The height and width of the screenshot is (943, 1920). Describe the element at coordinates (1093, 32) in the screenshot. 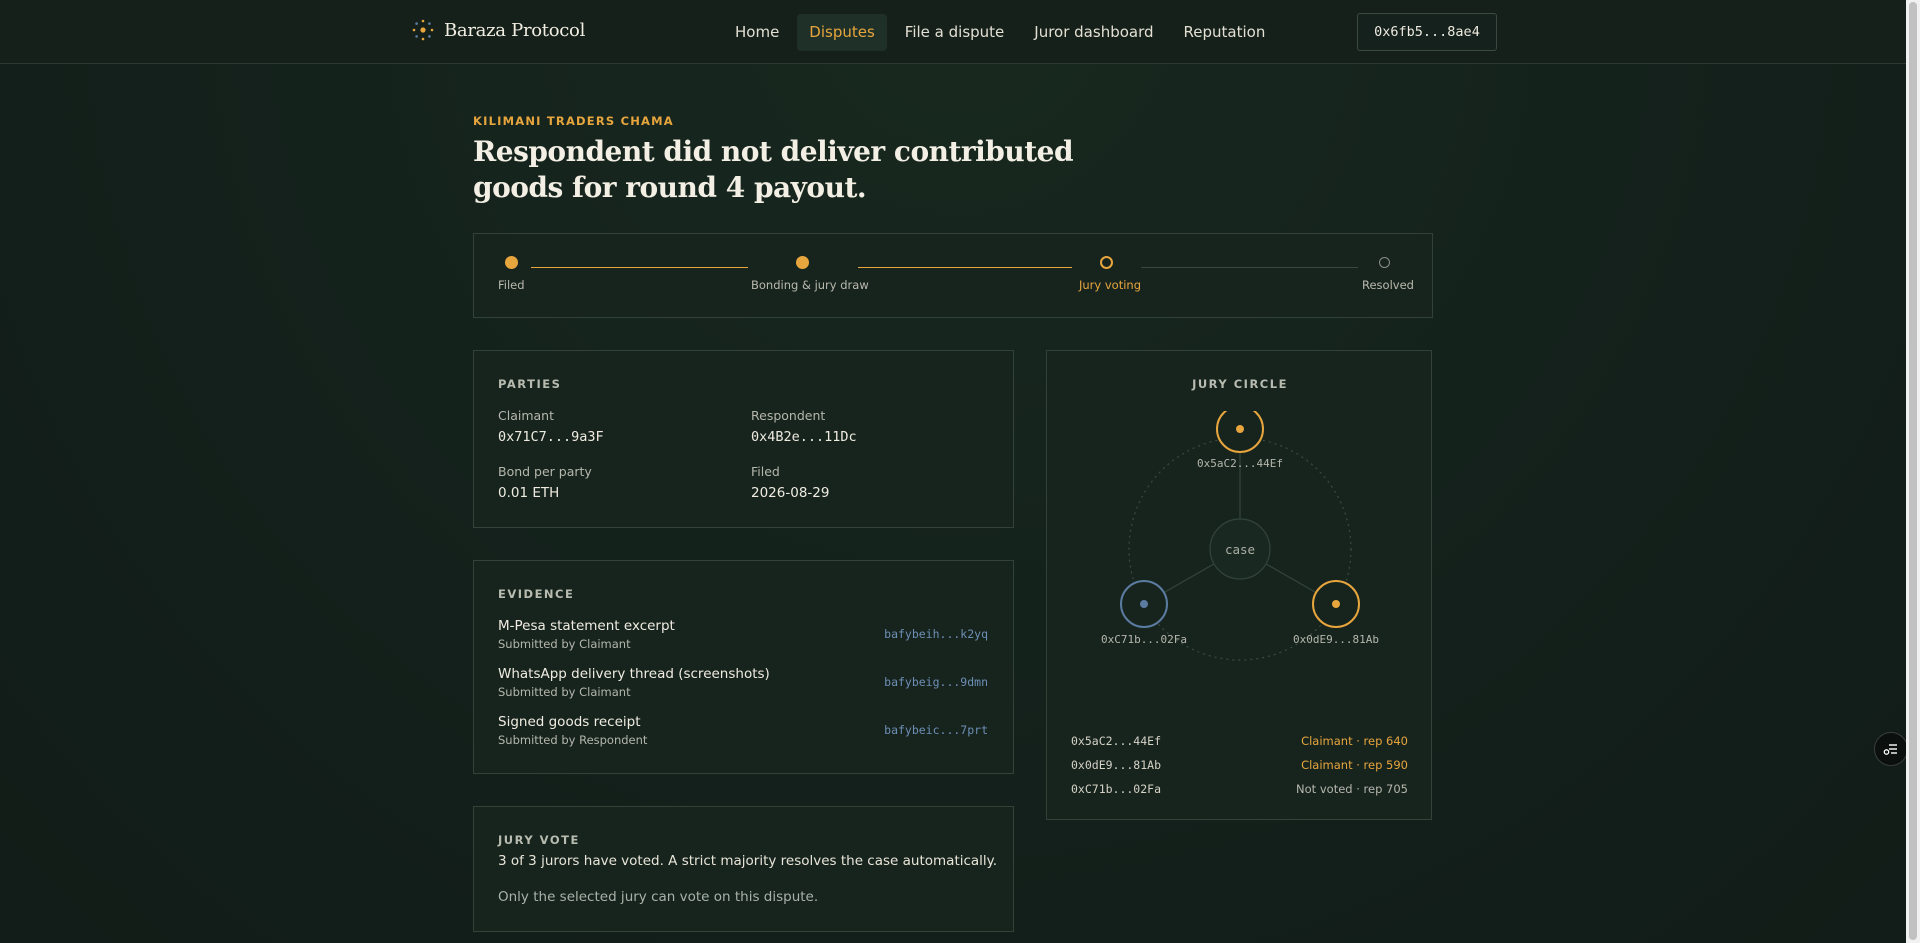

I see `nav-juror-dashboard: Juror dashboard` at that location.